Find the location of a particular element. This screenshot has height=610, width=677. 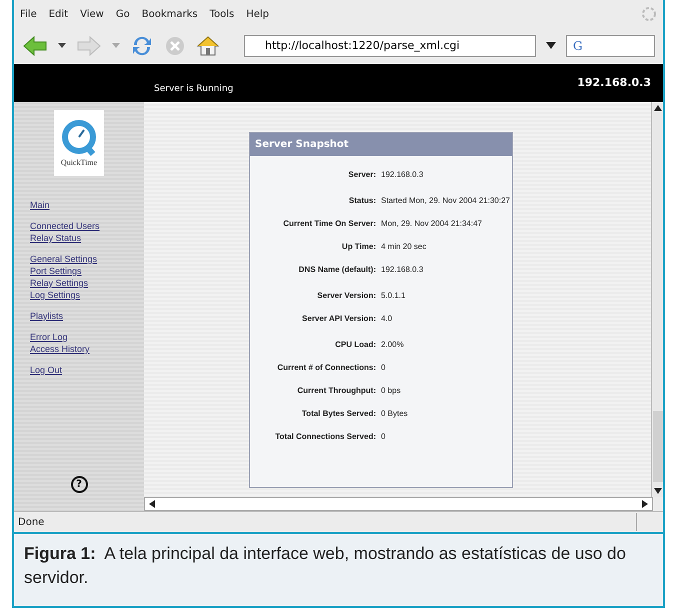

q-logo-icon is located at coordinates (79, 138).